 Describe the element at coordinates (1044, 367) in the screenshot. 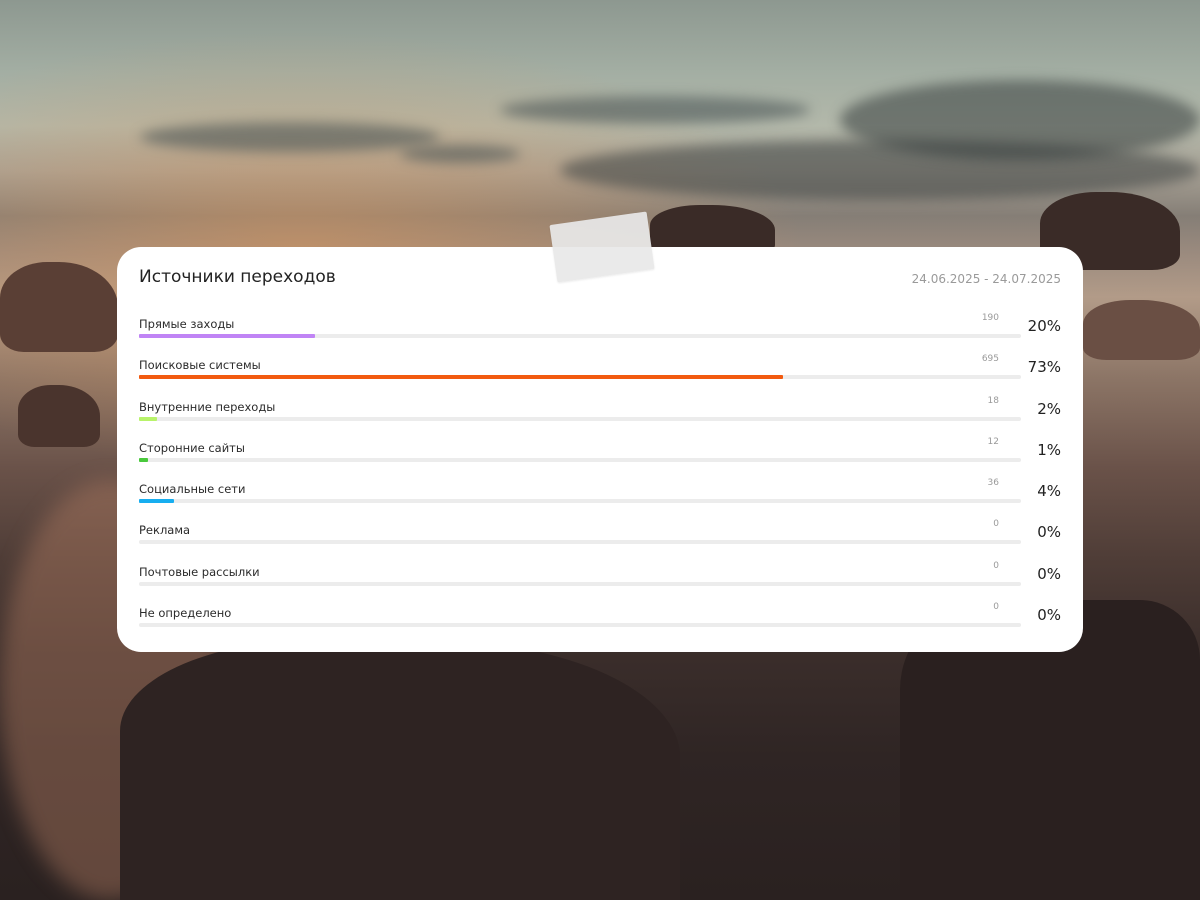

I see `source-percent: 73%` at that location.